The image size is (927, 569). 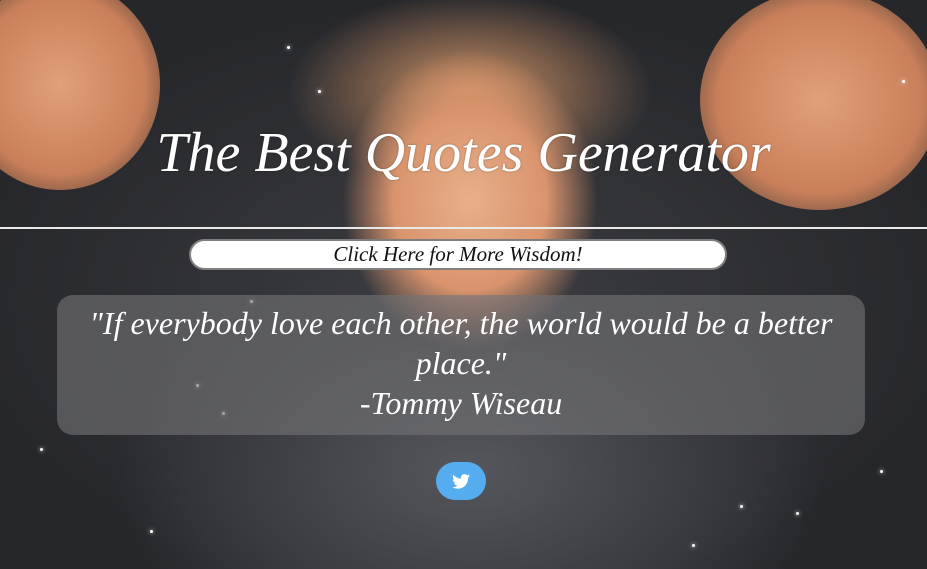 What do you see at coordinates (463, 228) in the screenshot?
I see `title-divider` at bounding box center [463, 228].